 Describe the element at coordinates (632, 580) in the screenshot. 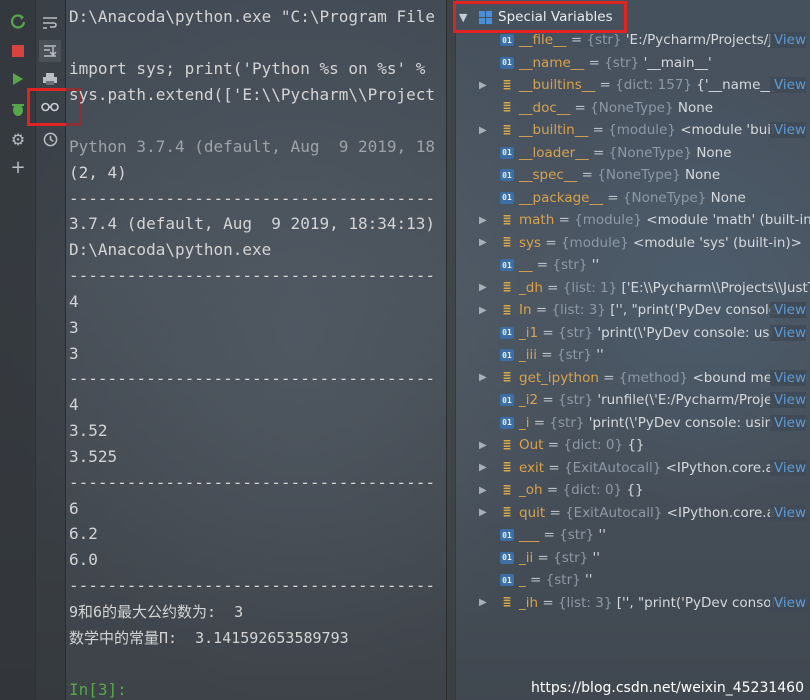

I see `variable-row: 01 _ = {str} ''` at that location.